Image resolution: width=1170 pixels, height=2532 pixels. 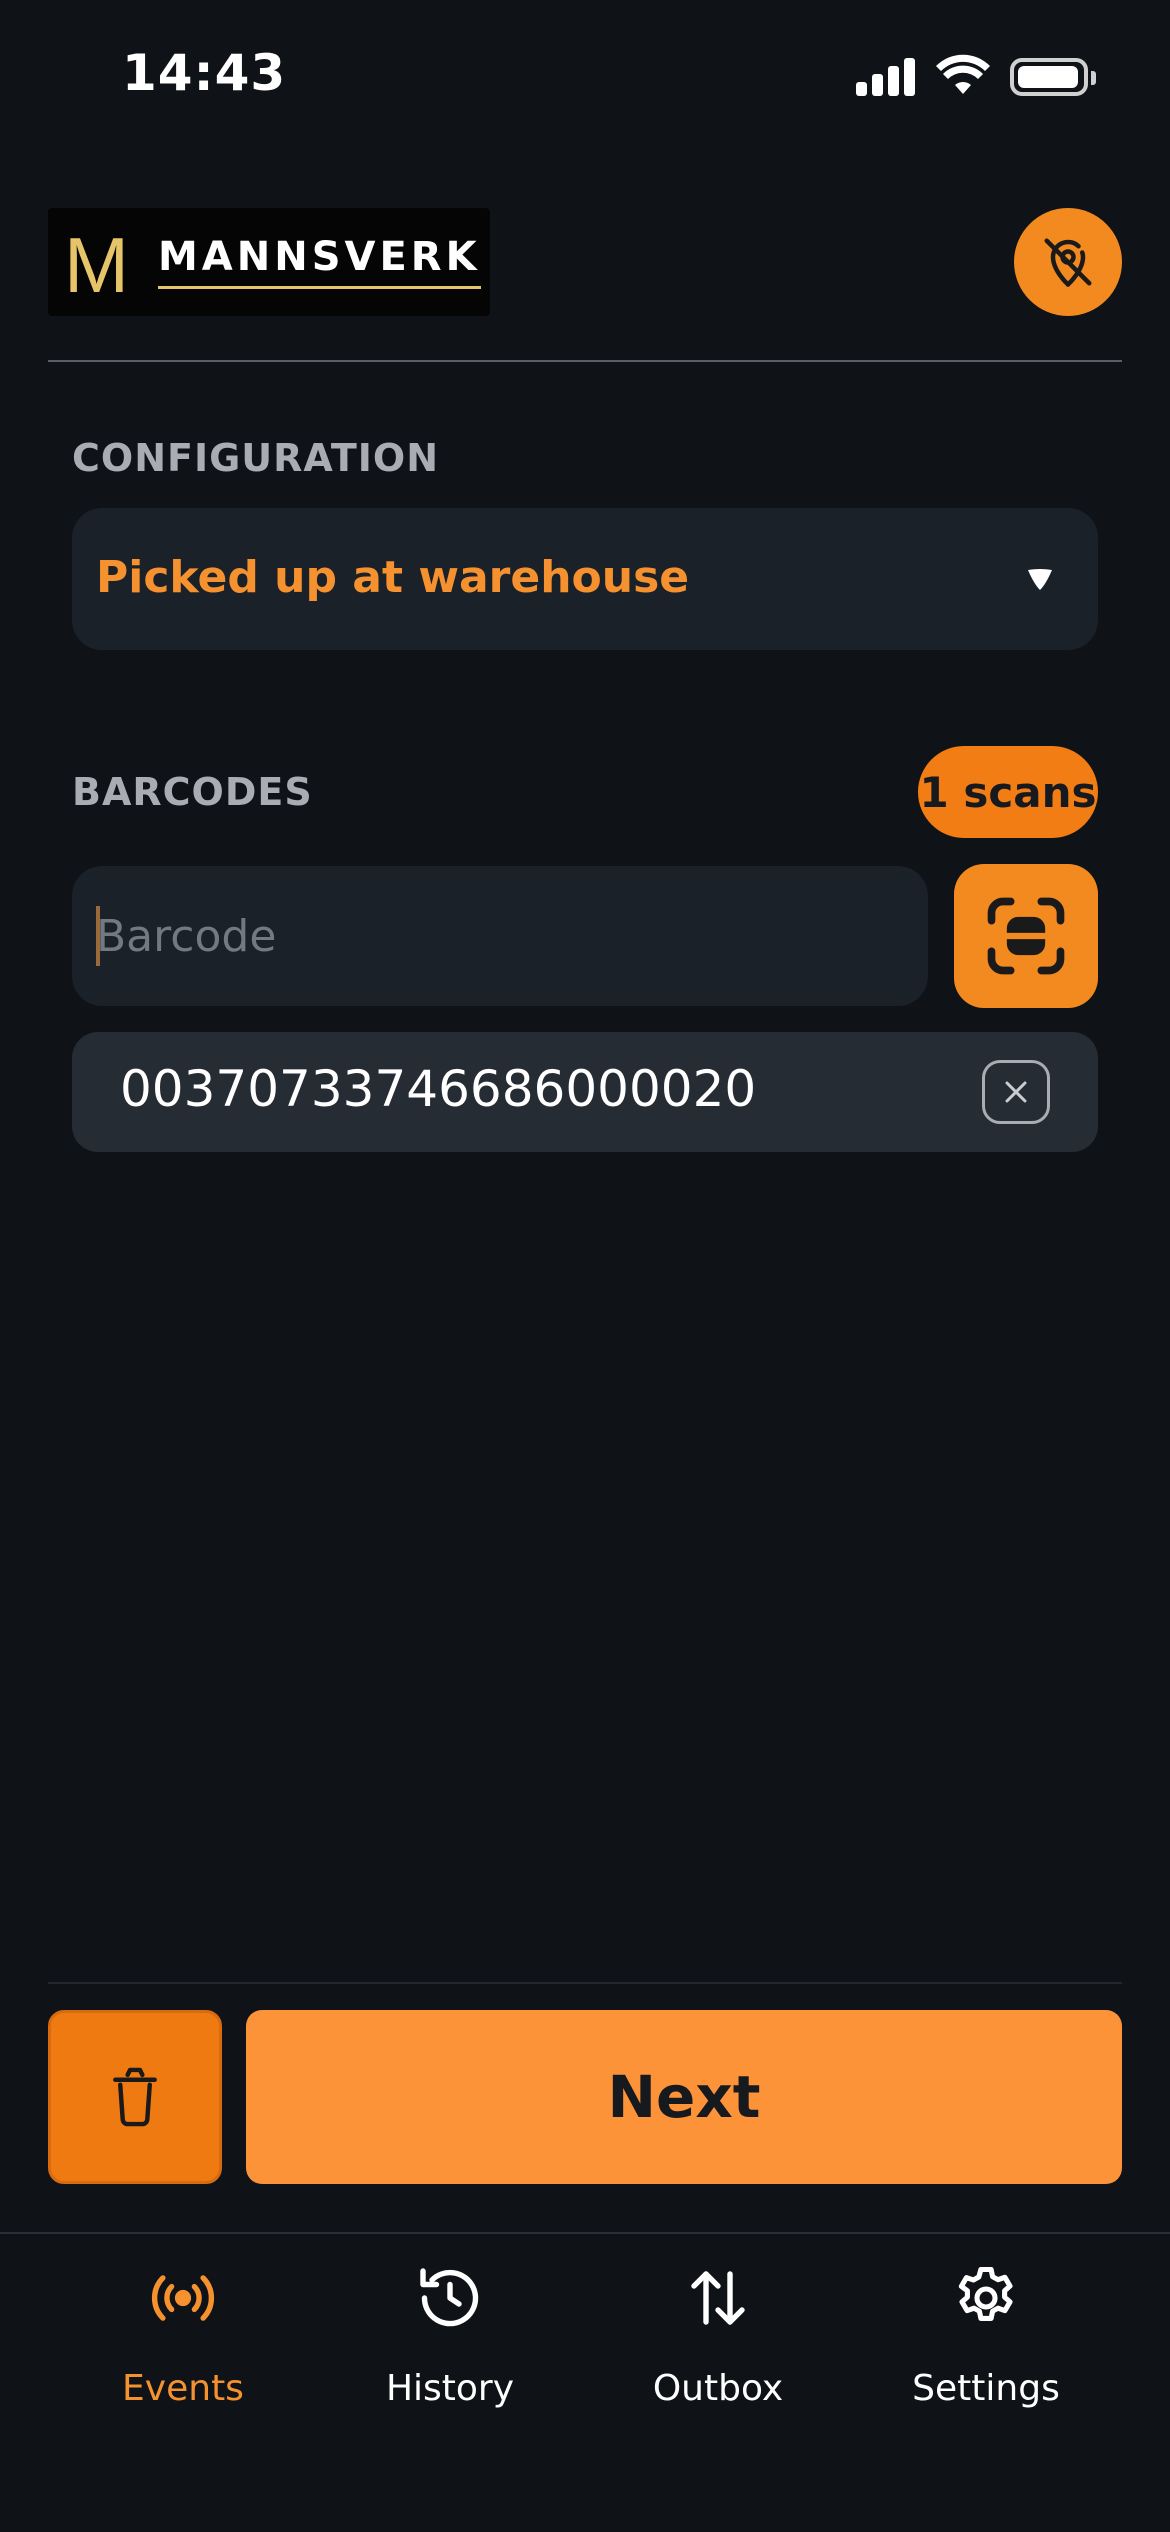 I want to click on next-button: Next, so click(x=684, y=2097).